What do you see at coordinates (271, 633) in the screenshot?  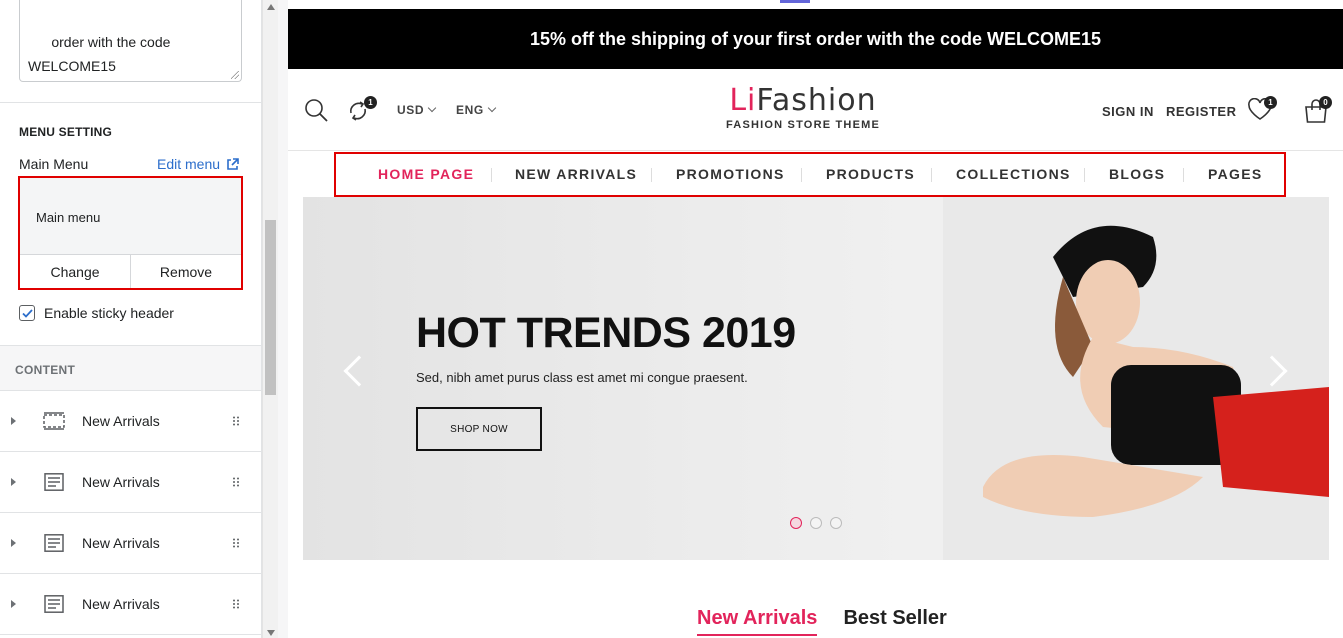 I see `scroll-down-icon` at bounding box center [271, 633].